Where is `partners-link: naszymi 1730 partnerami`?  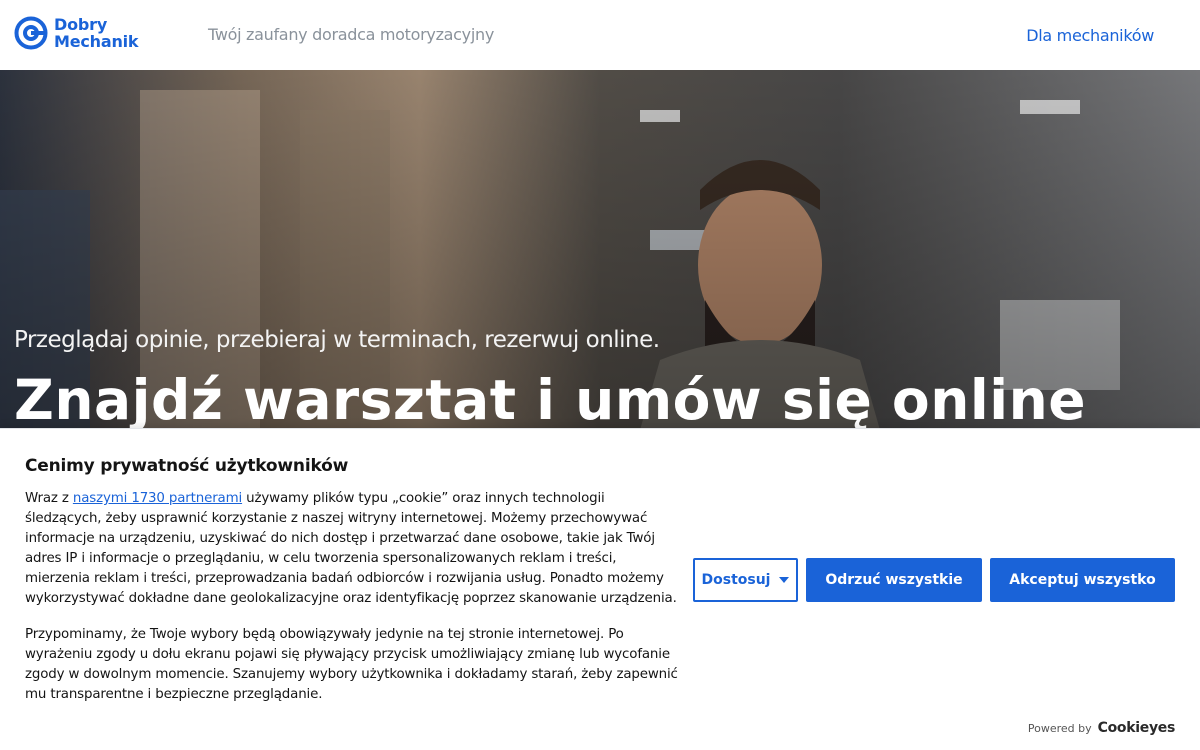
partners-link: naszymi 1730 partnerami is located at coordinates (157, 498).